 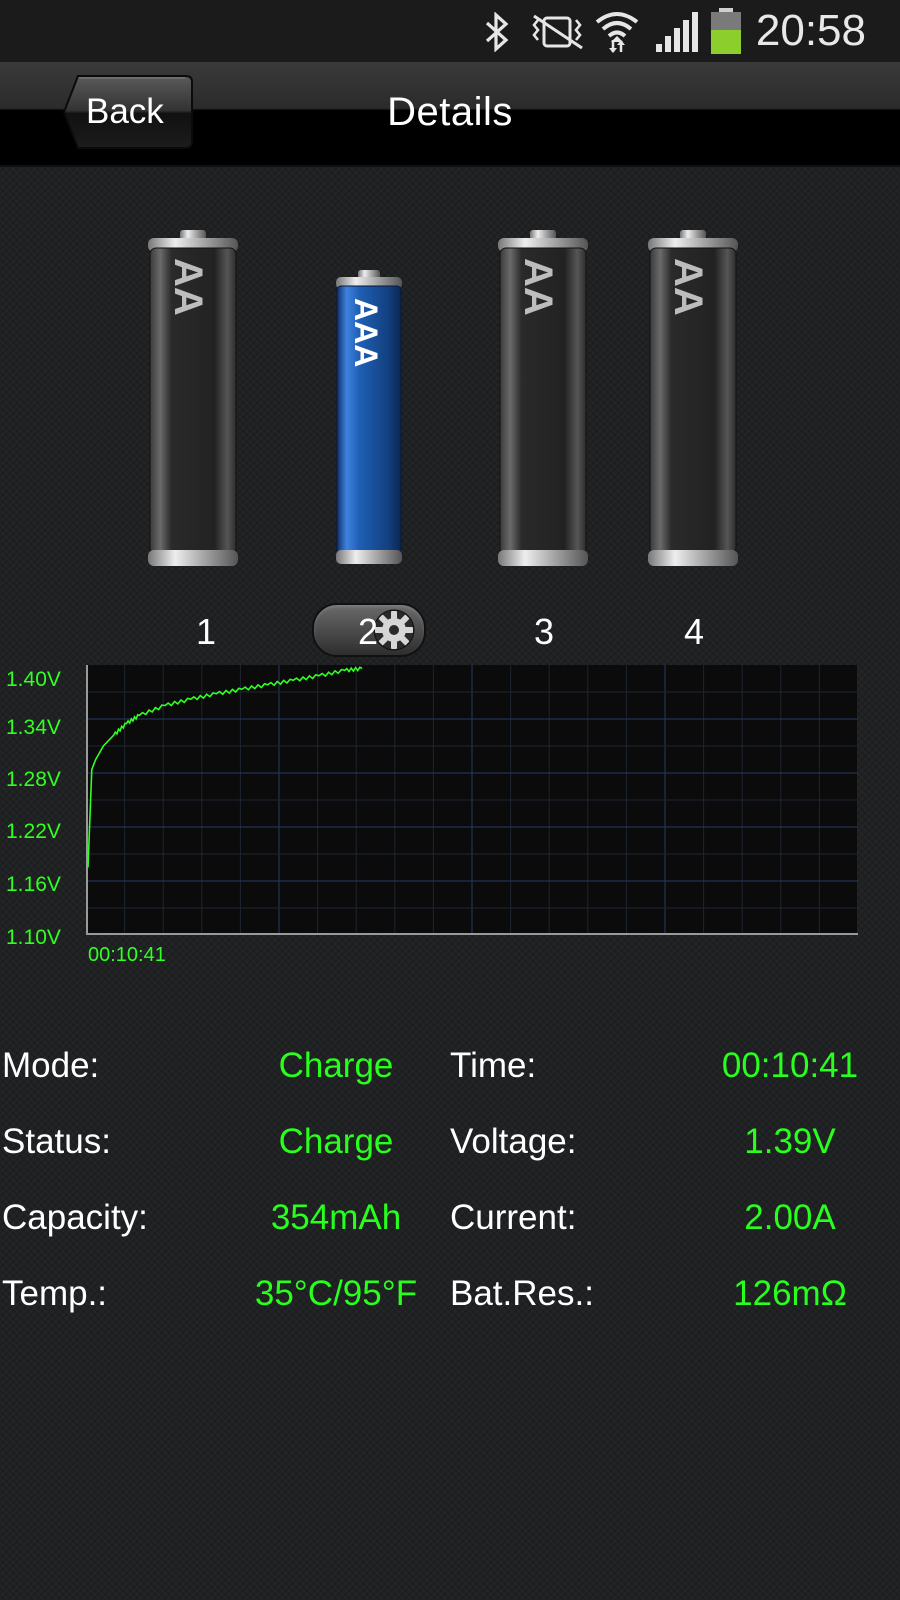 I want to click on voltage-chart, so click(x=472, y=800).